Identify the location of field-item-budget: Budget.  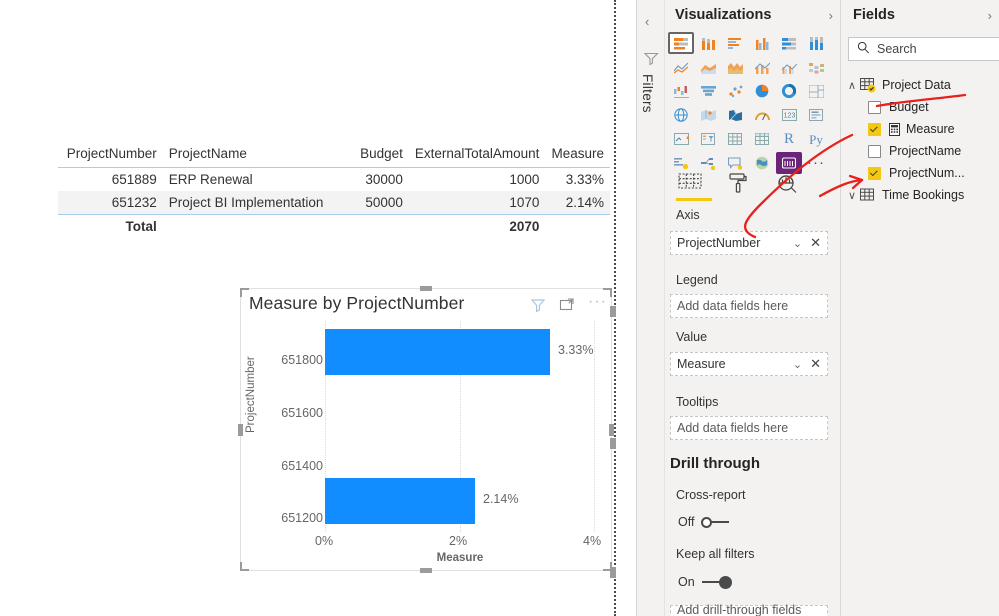
(919, 107).